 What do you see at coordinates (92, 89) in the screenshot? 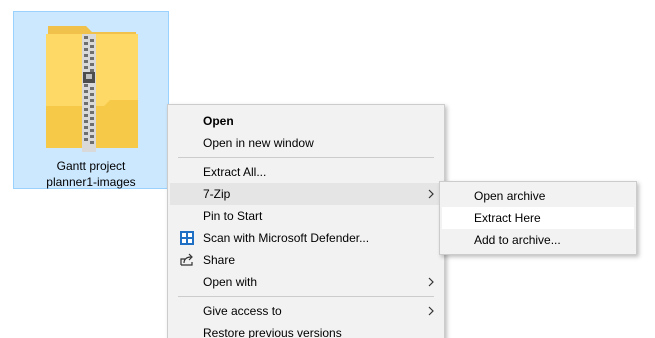
I see `zip-folder-icon` at bounding box center [92, 89].